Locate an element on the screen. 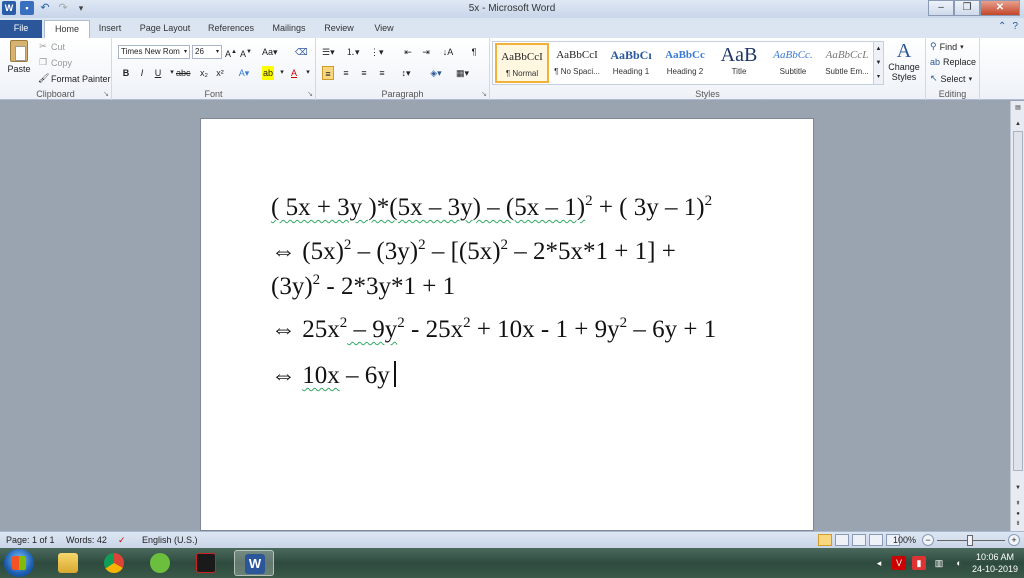 This screenshot has height=578, width=1024. scroll-down-icon: ▼ is located at coordinates (1018, 488).